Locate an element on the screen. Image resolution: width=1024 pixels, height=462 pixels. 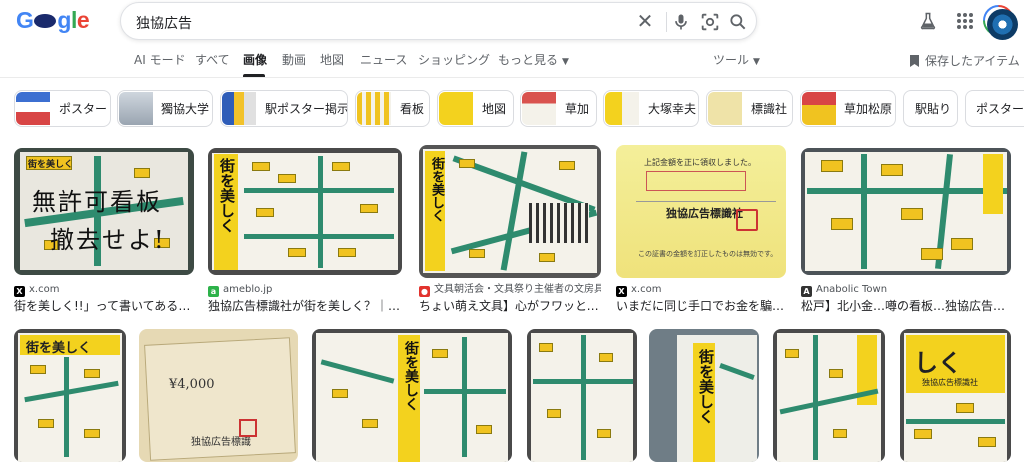
chip-label: 標識社 is located at coordinates (769, 109).